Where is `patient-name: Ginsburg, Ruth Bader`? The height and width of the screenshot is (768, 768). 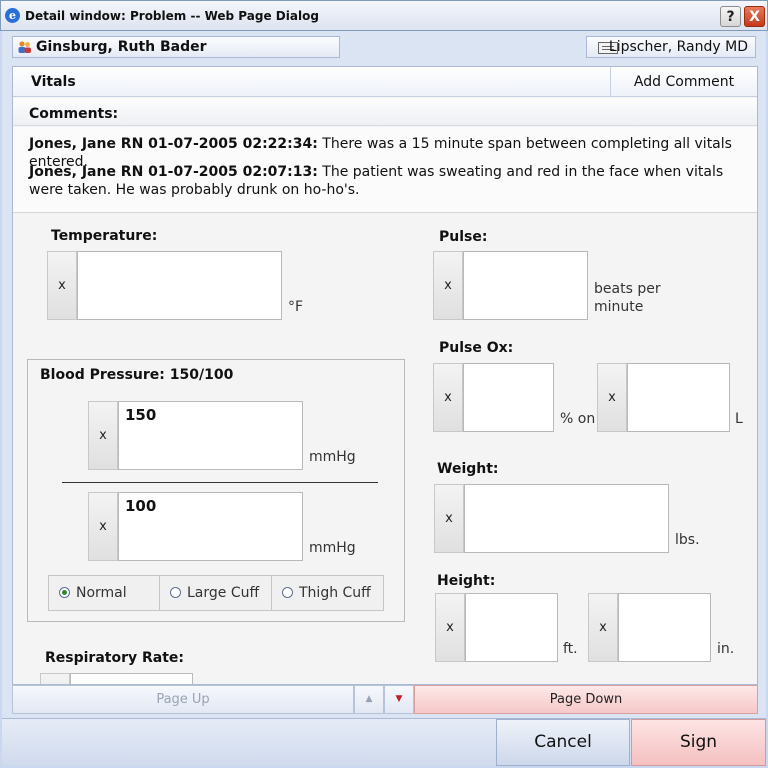 patient-name: Ginsburg, Ruth Bader is located at coordinates (121, 47).